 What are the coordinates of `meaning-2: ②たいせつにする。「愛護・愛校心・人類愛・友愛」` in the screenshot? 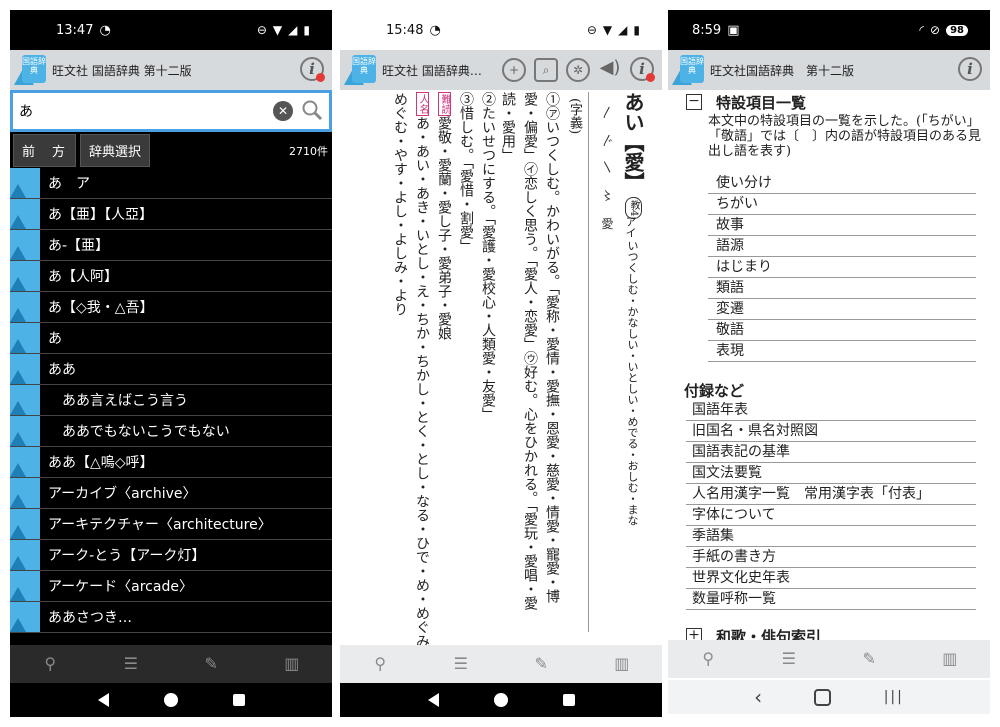 It's located at (488, 256).